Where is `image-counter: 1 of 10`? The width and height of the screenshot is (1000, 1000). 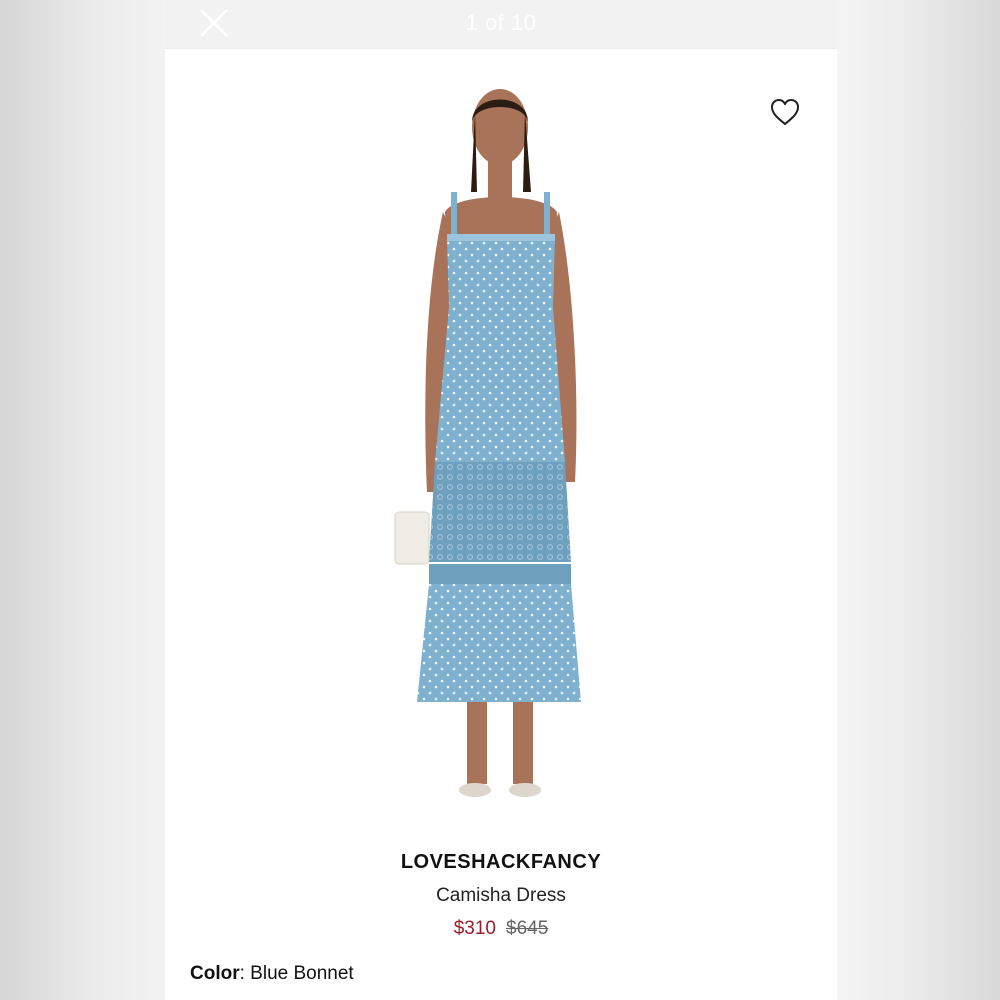
image-counter: 1 of 10 is located at coordinates (501, 22).